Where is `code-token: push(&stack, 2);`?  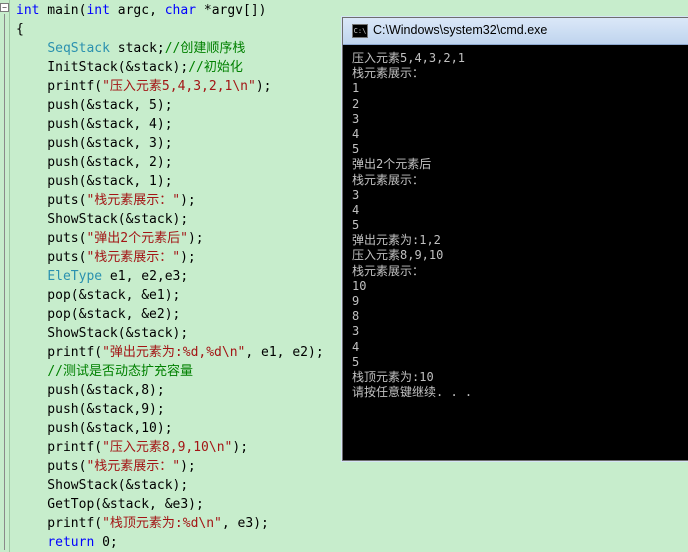 code-token: push(&stack, 2); is located at coordinates (94, 162).